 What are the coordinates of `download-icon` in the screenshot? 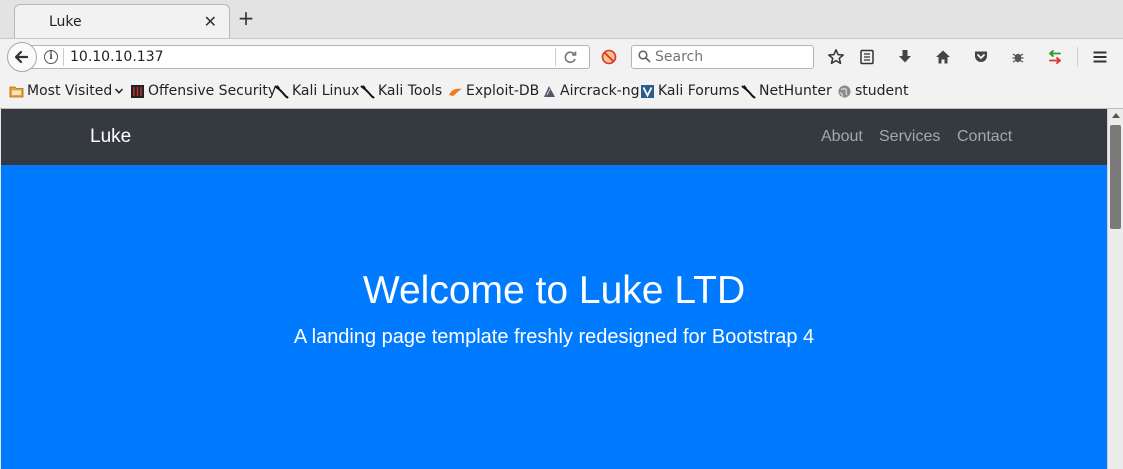 It's located at (905, 57).